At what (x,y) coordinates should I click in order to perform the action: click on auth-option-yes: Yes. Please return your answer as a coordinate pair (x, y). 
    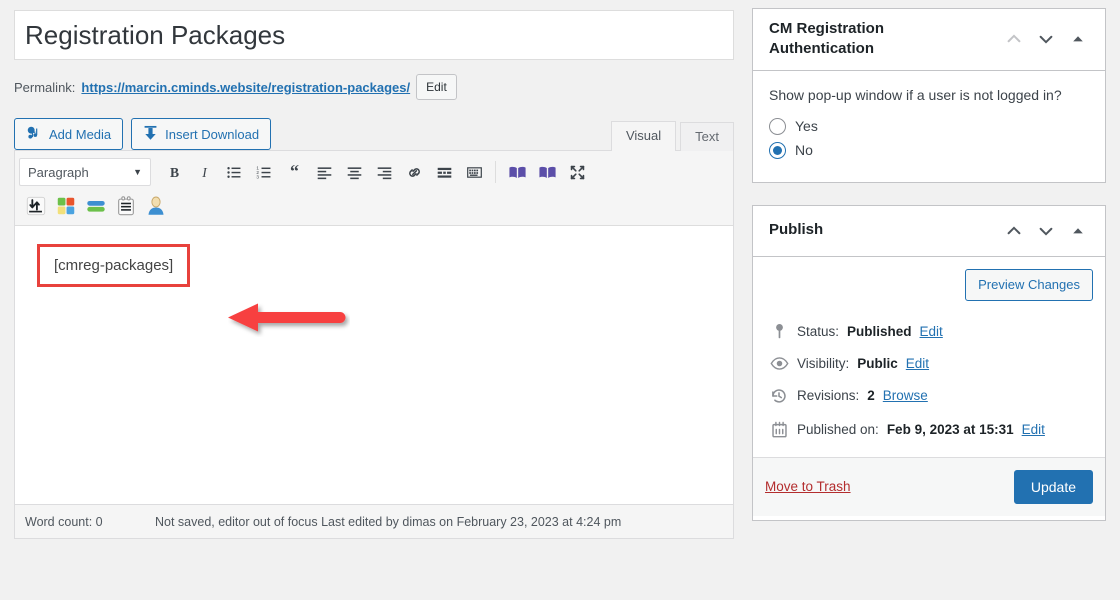
    Looking at the image, I should click on (929, 126).